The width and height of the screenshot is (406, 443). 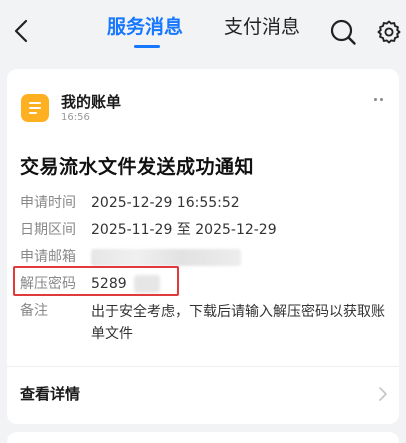 I want to click on back-button, so click(x=21, y=31).